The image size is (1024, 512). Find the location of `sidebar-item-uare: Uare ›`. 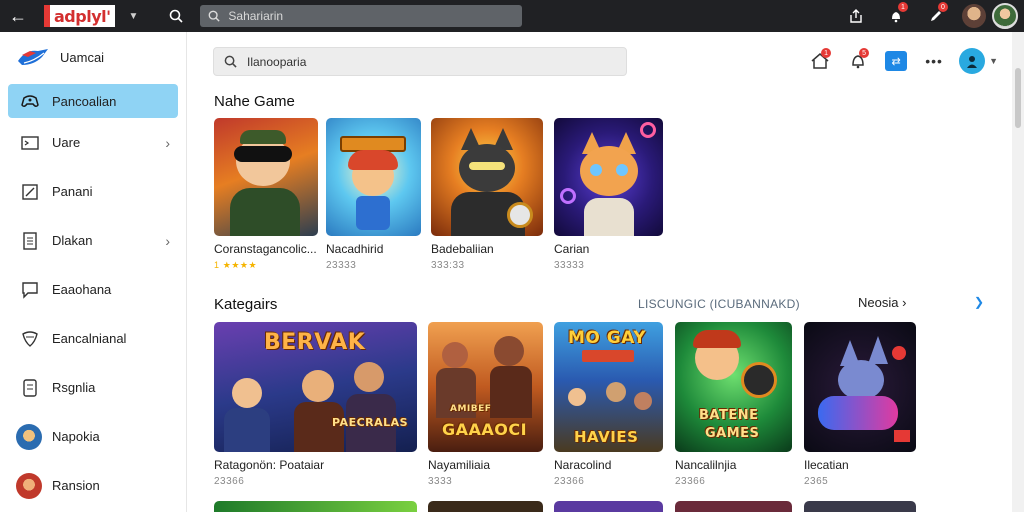

sidebar-item-uare: Uare › is located at coordinates (93, 142).